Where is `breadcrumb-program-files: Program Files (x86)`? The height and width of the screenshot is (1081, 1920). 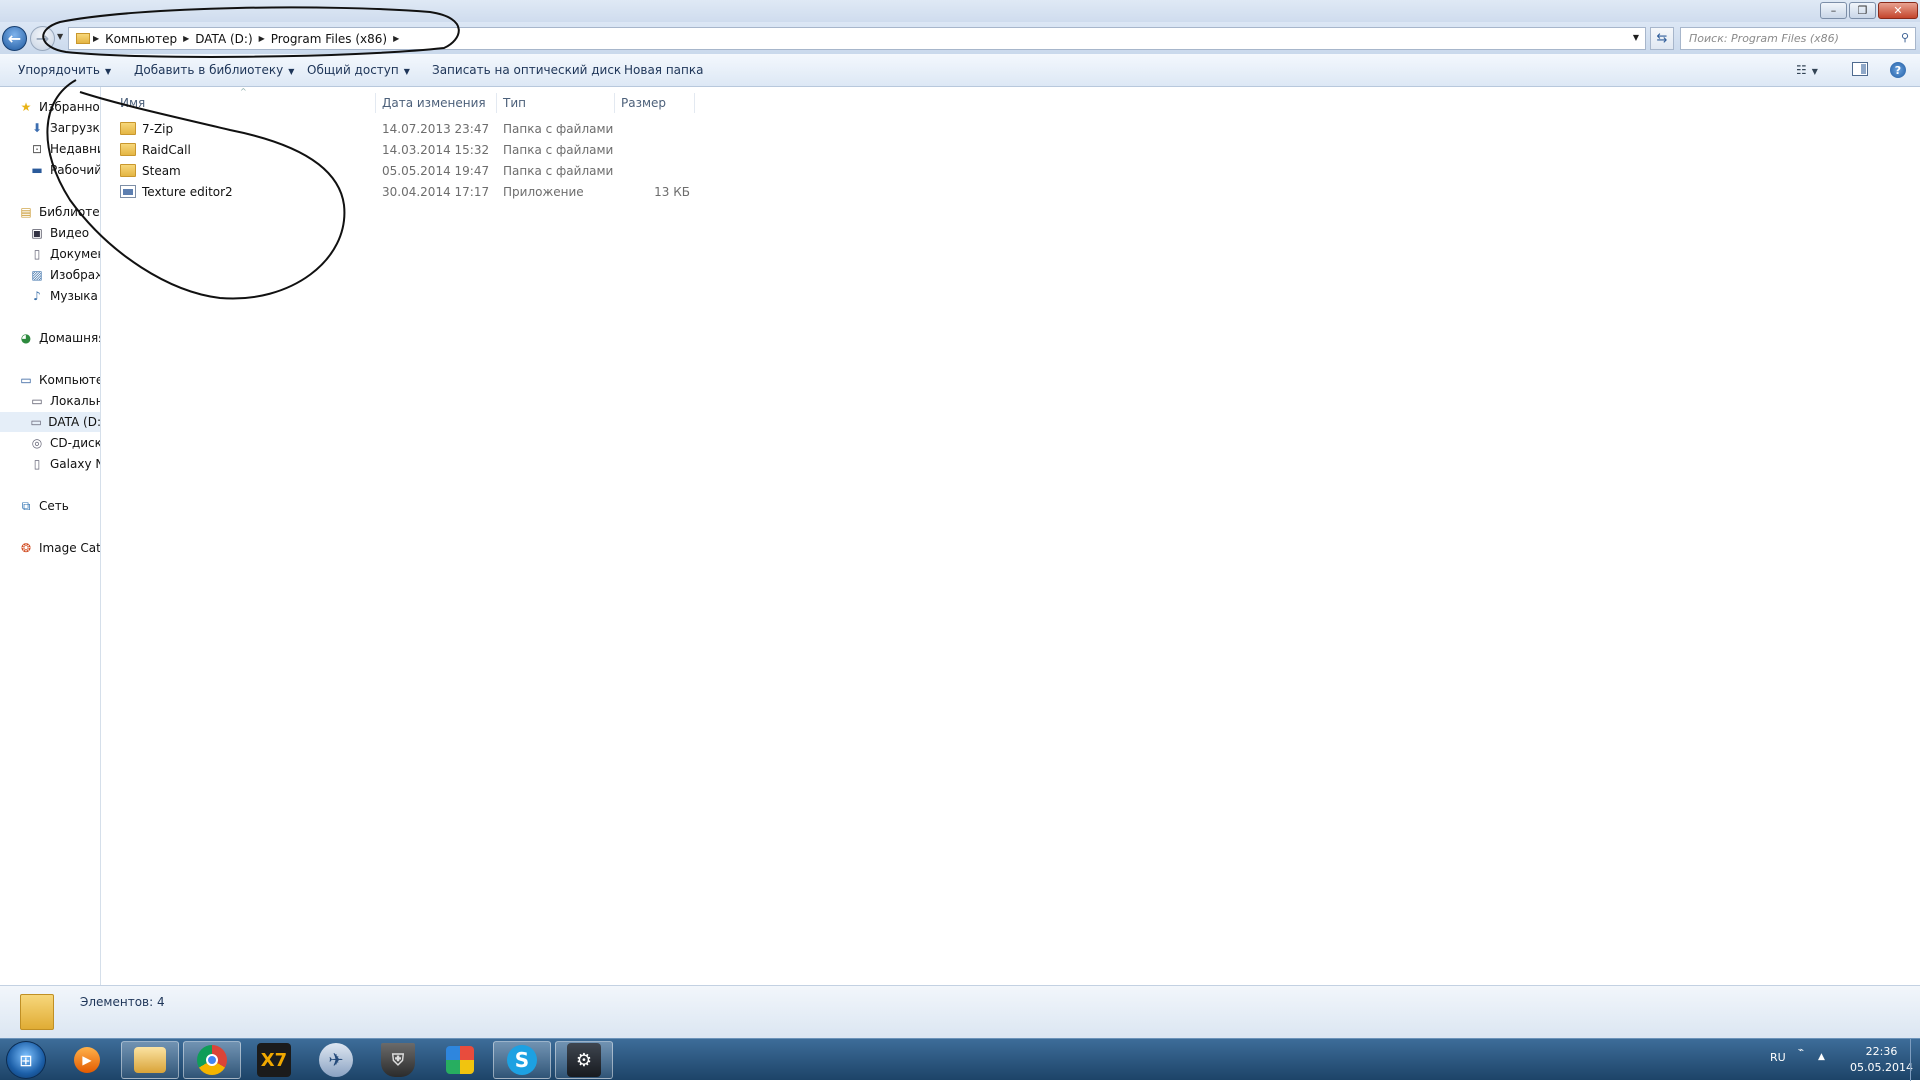
breadcrumb-program-files: Program Files (x86) is located at coordinates (329, 39).